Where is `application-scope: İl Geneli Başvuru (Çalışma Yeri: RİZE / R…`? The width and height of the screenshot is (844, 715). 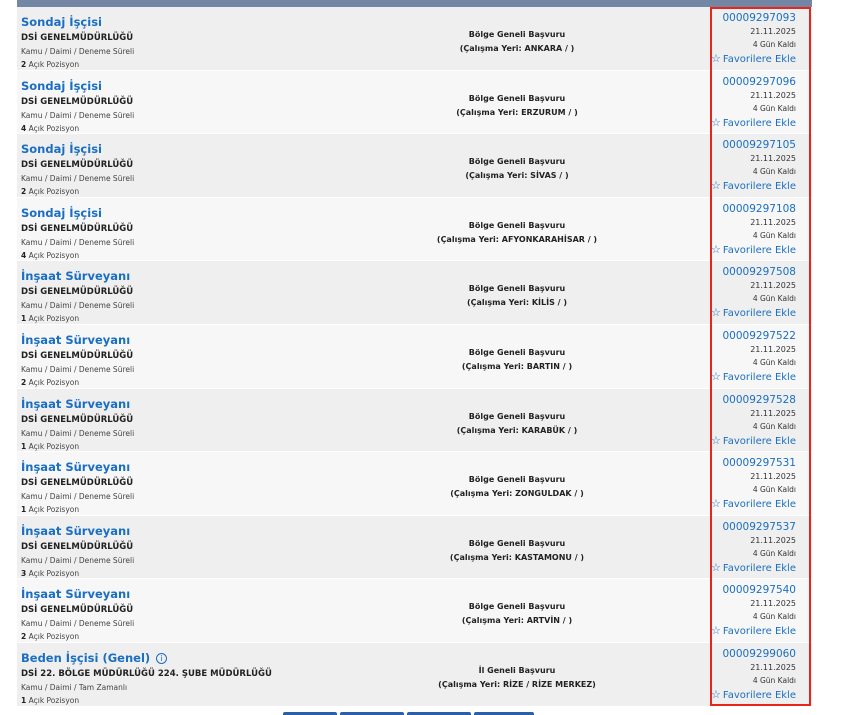
application-scope: İl Geneli Başvuru (Çalışma Yeri: RİZE / R… is located at coordinates (517, 678).